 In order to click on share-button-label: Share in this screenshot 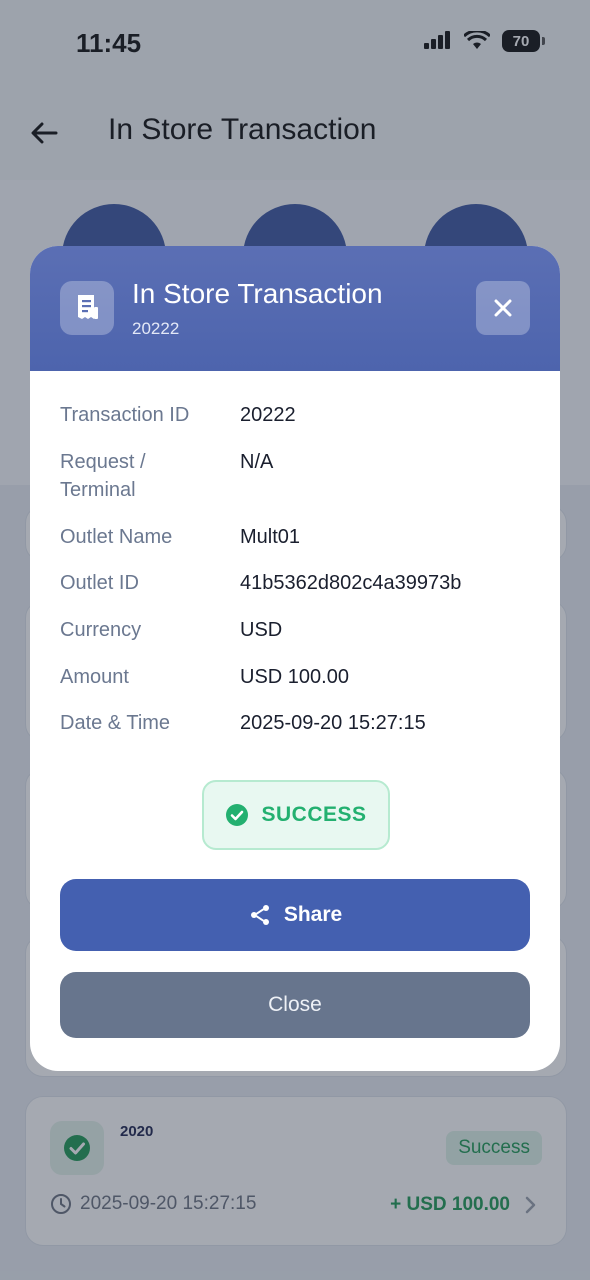, I will do `click(313, 914)`.